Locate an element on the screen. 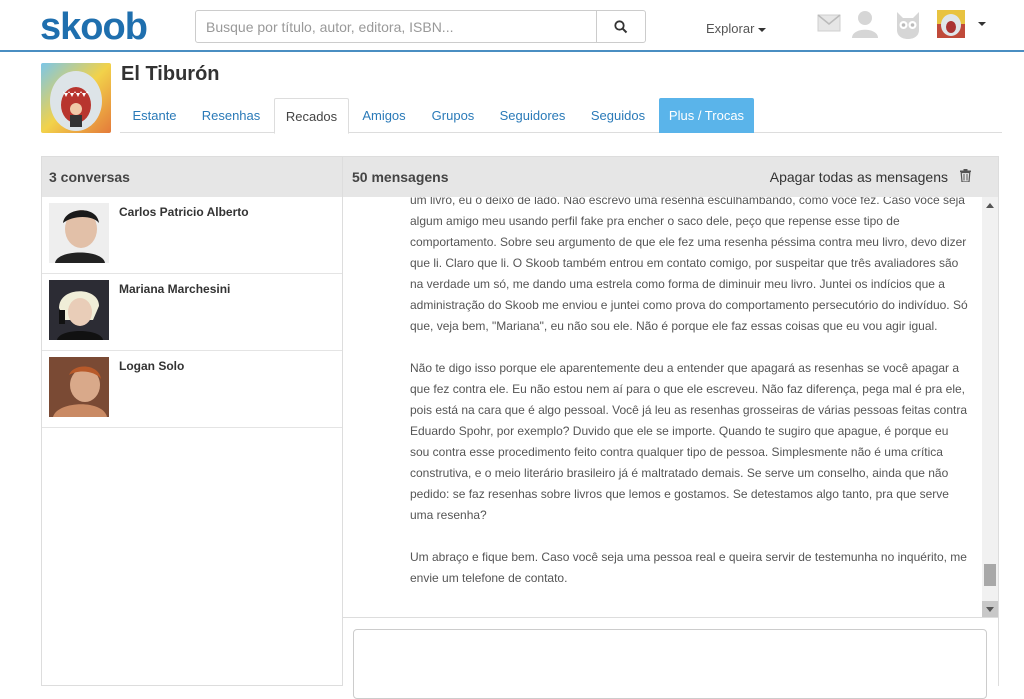 The image size is (1024, 699). tab-seguidos: Seguidos is located at coordinates (618, 115).